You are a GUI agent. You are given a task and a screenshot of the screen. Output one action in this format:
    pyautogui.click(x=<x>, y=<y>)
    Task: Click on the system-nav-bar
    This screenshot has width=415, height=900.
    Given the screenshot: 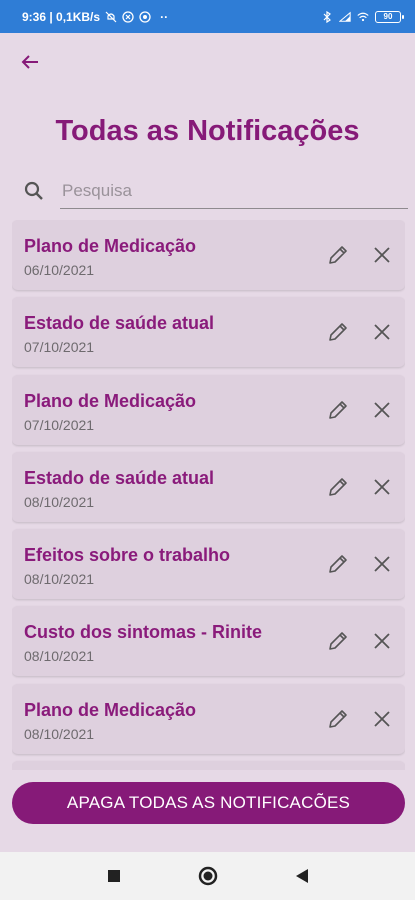 What is the action you would take?
    pyautogui.click(x=207, y=876)
    